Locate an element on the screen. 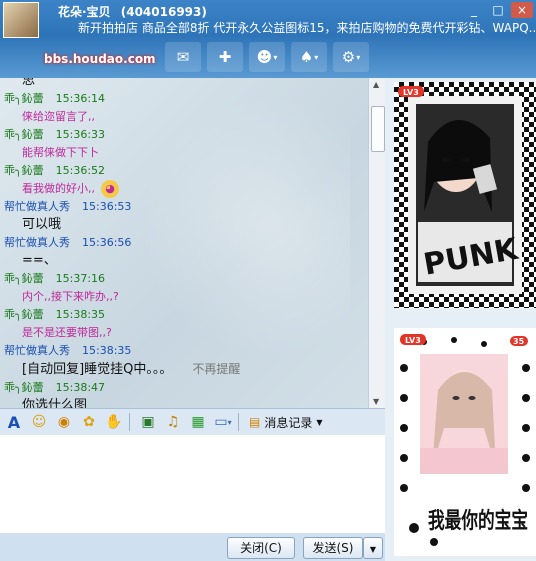 The height and width of the screenshot is (561, 536). shake-icon: ◉ is located at coordinates (64, 422).